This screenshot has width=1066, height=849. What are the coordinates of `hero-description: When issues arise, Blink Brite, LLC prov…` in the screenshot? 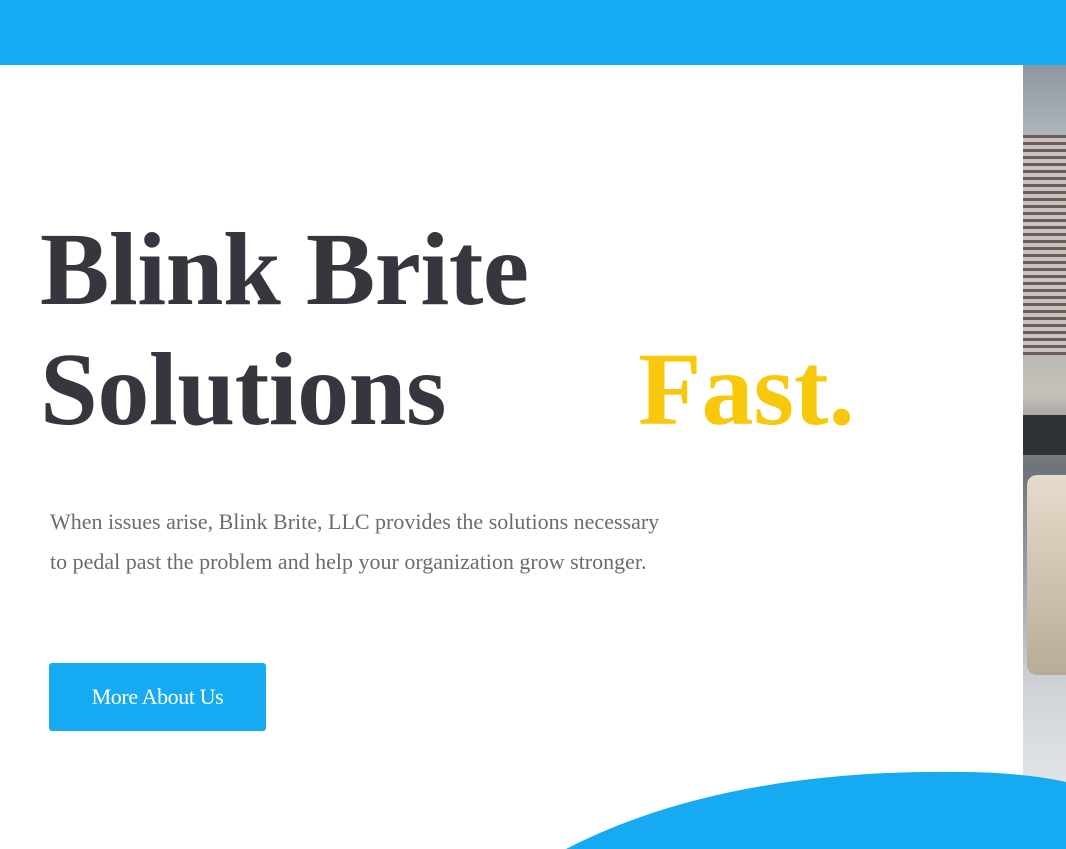 It's located at (400, 542).